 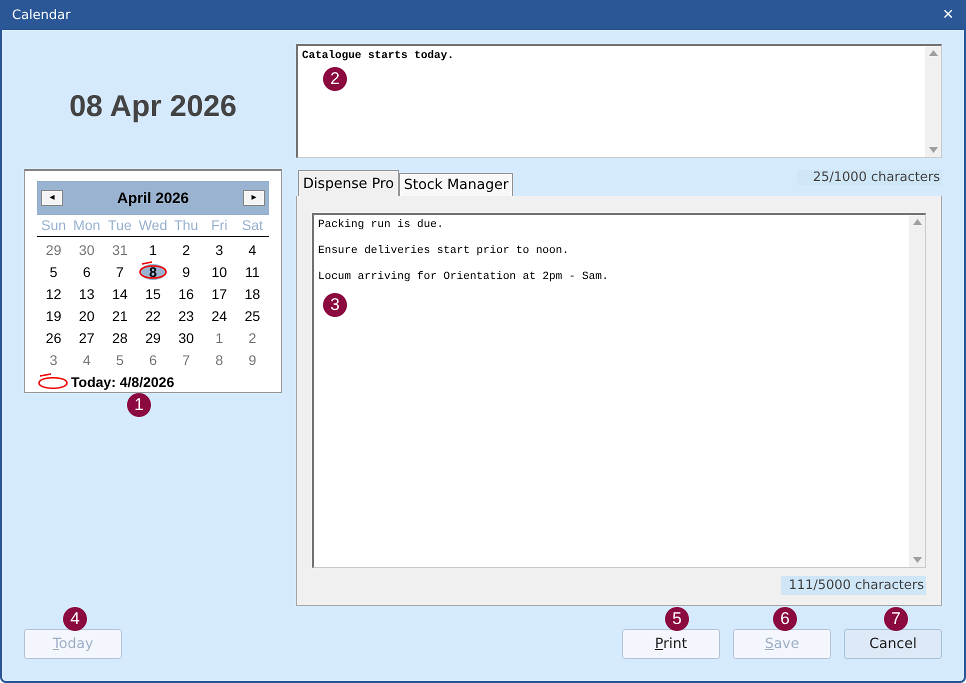 I want to click on calendar-day: 16, so click(x=186, y=294).